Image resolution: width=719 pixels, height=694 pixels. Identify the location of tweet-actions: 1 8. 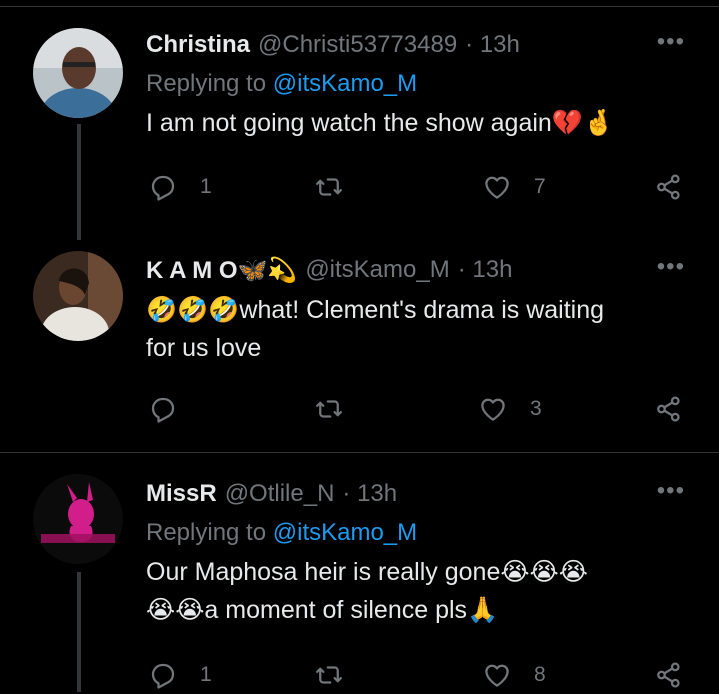
(340, 677).